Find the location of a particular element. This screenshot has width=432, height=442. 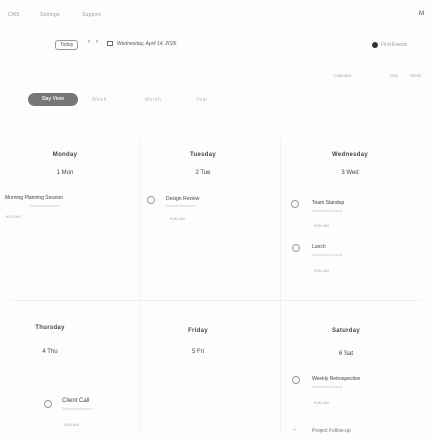

day-number-3: 3 Wed is located at coordinates (350, 173).